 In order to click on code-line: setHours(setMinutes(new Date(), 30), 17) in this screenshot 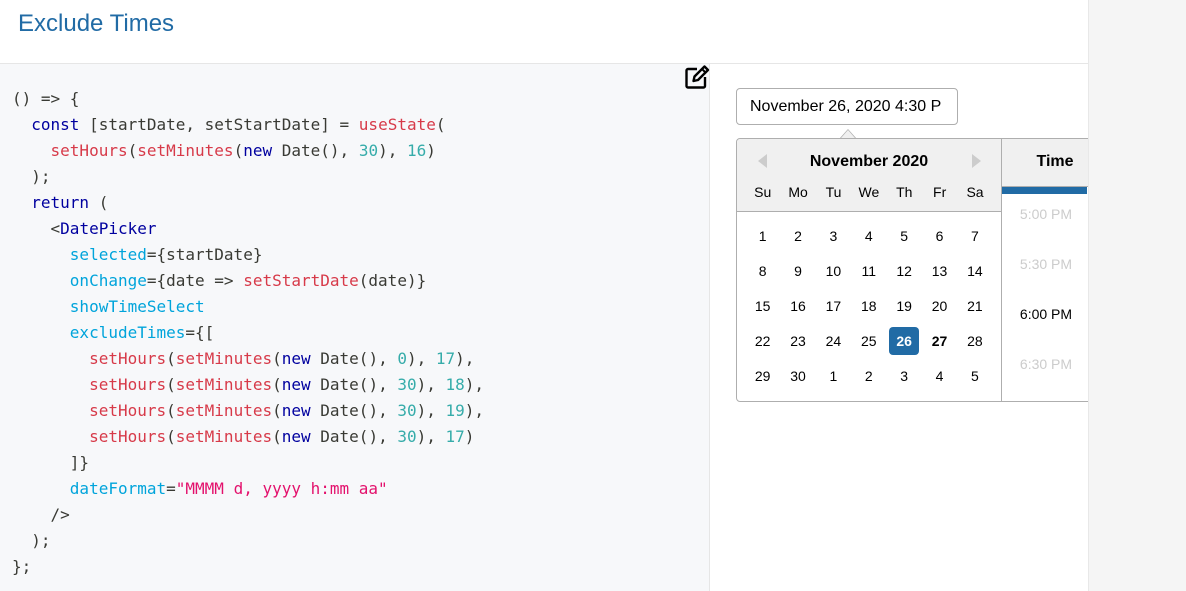, I will do `click(248, 437)`.